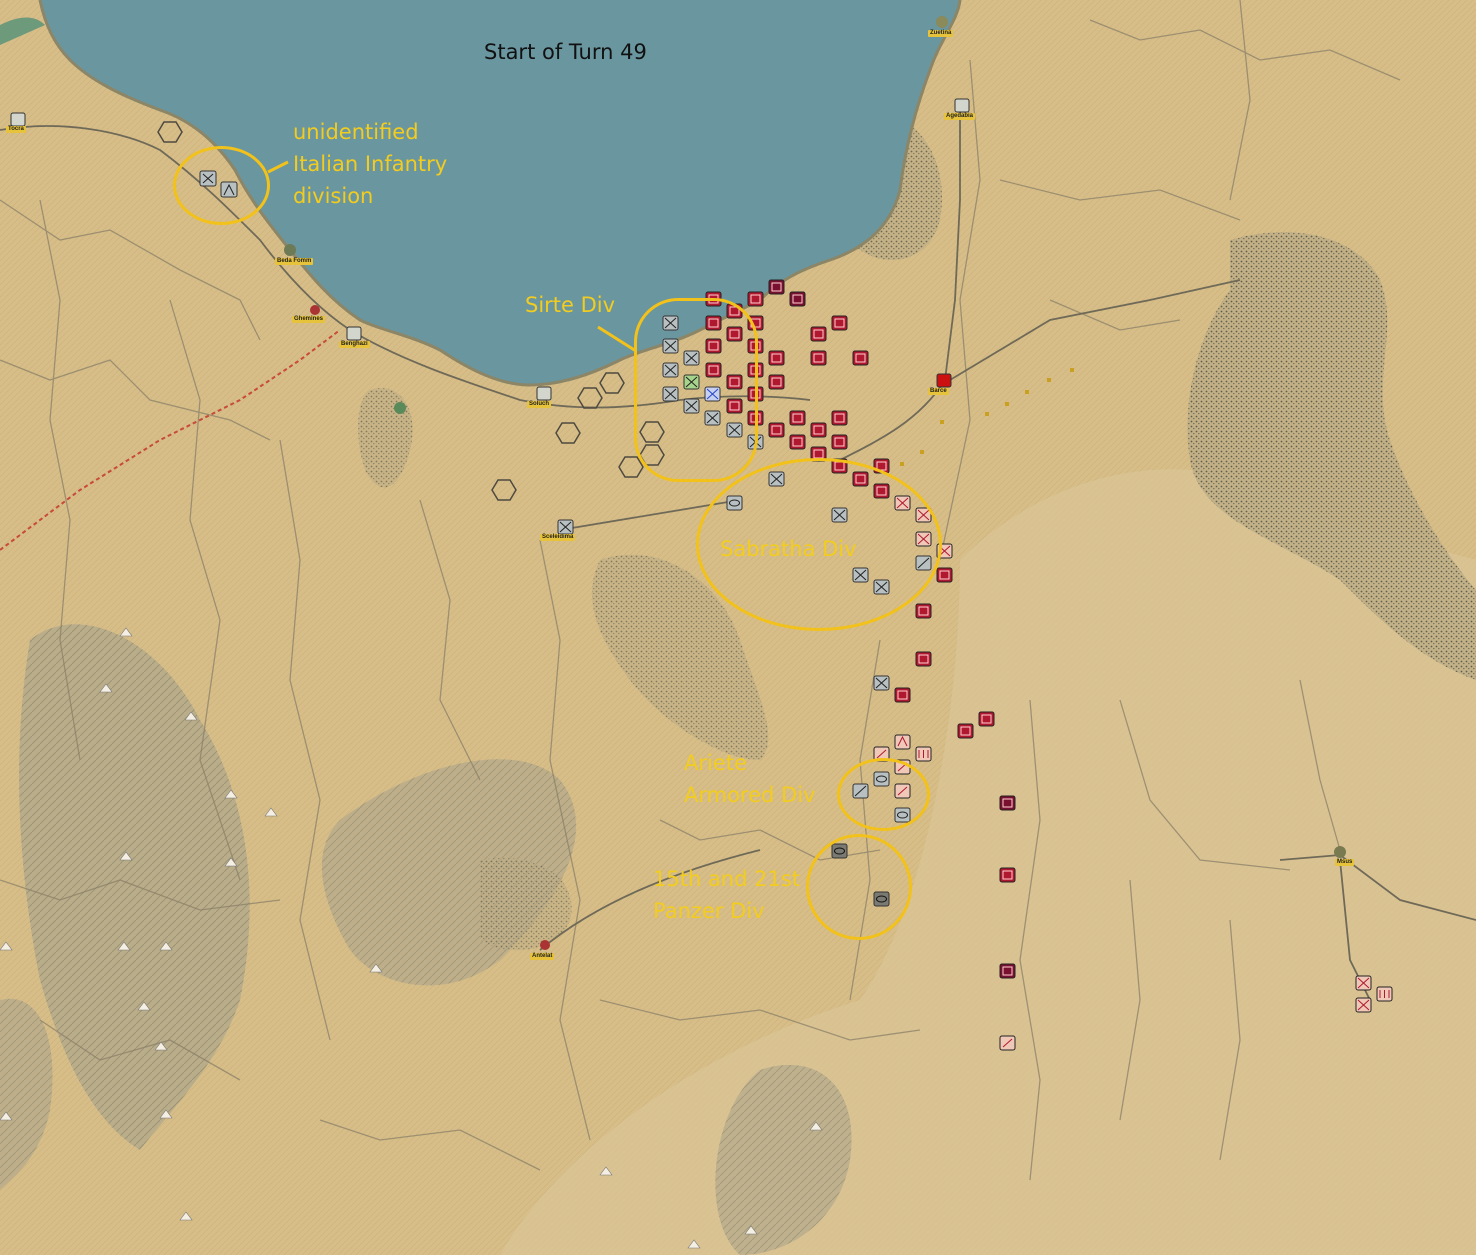 The width and height of the screenshot is (1476, 1255). I want to click on town-label: Antelat, so click(542, 956).